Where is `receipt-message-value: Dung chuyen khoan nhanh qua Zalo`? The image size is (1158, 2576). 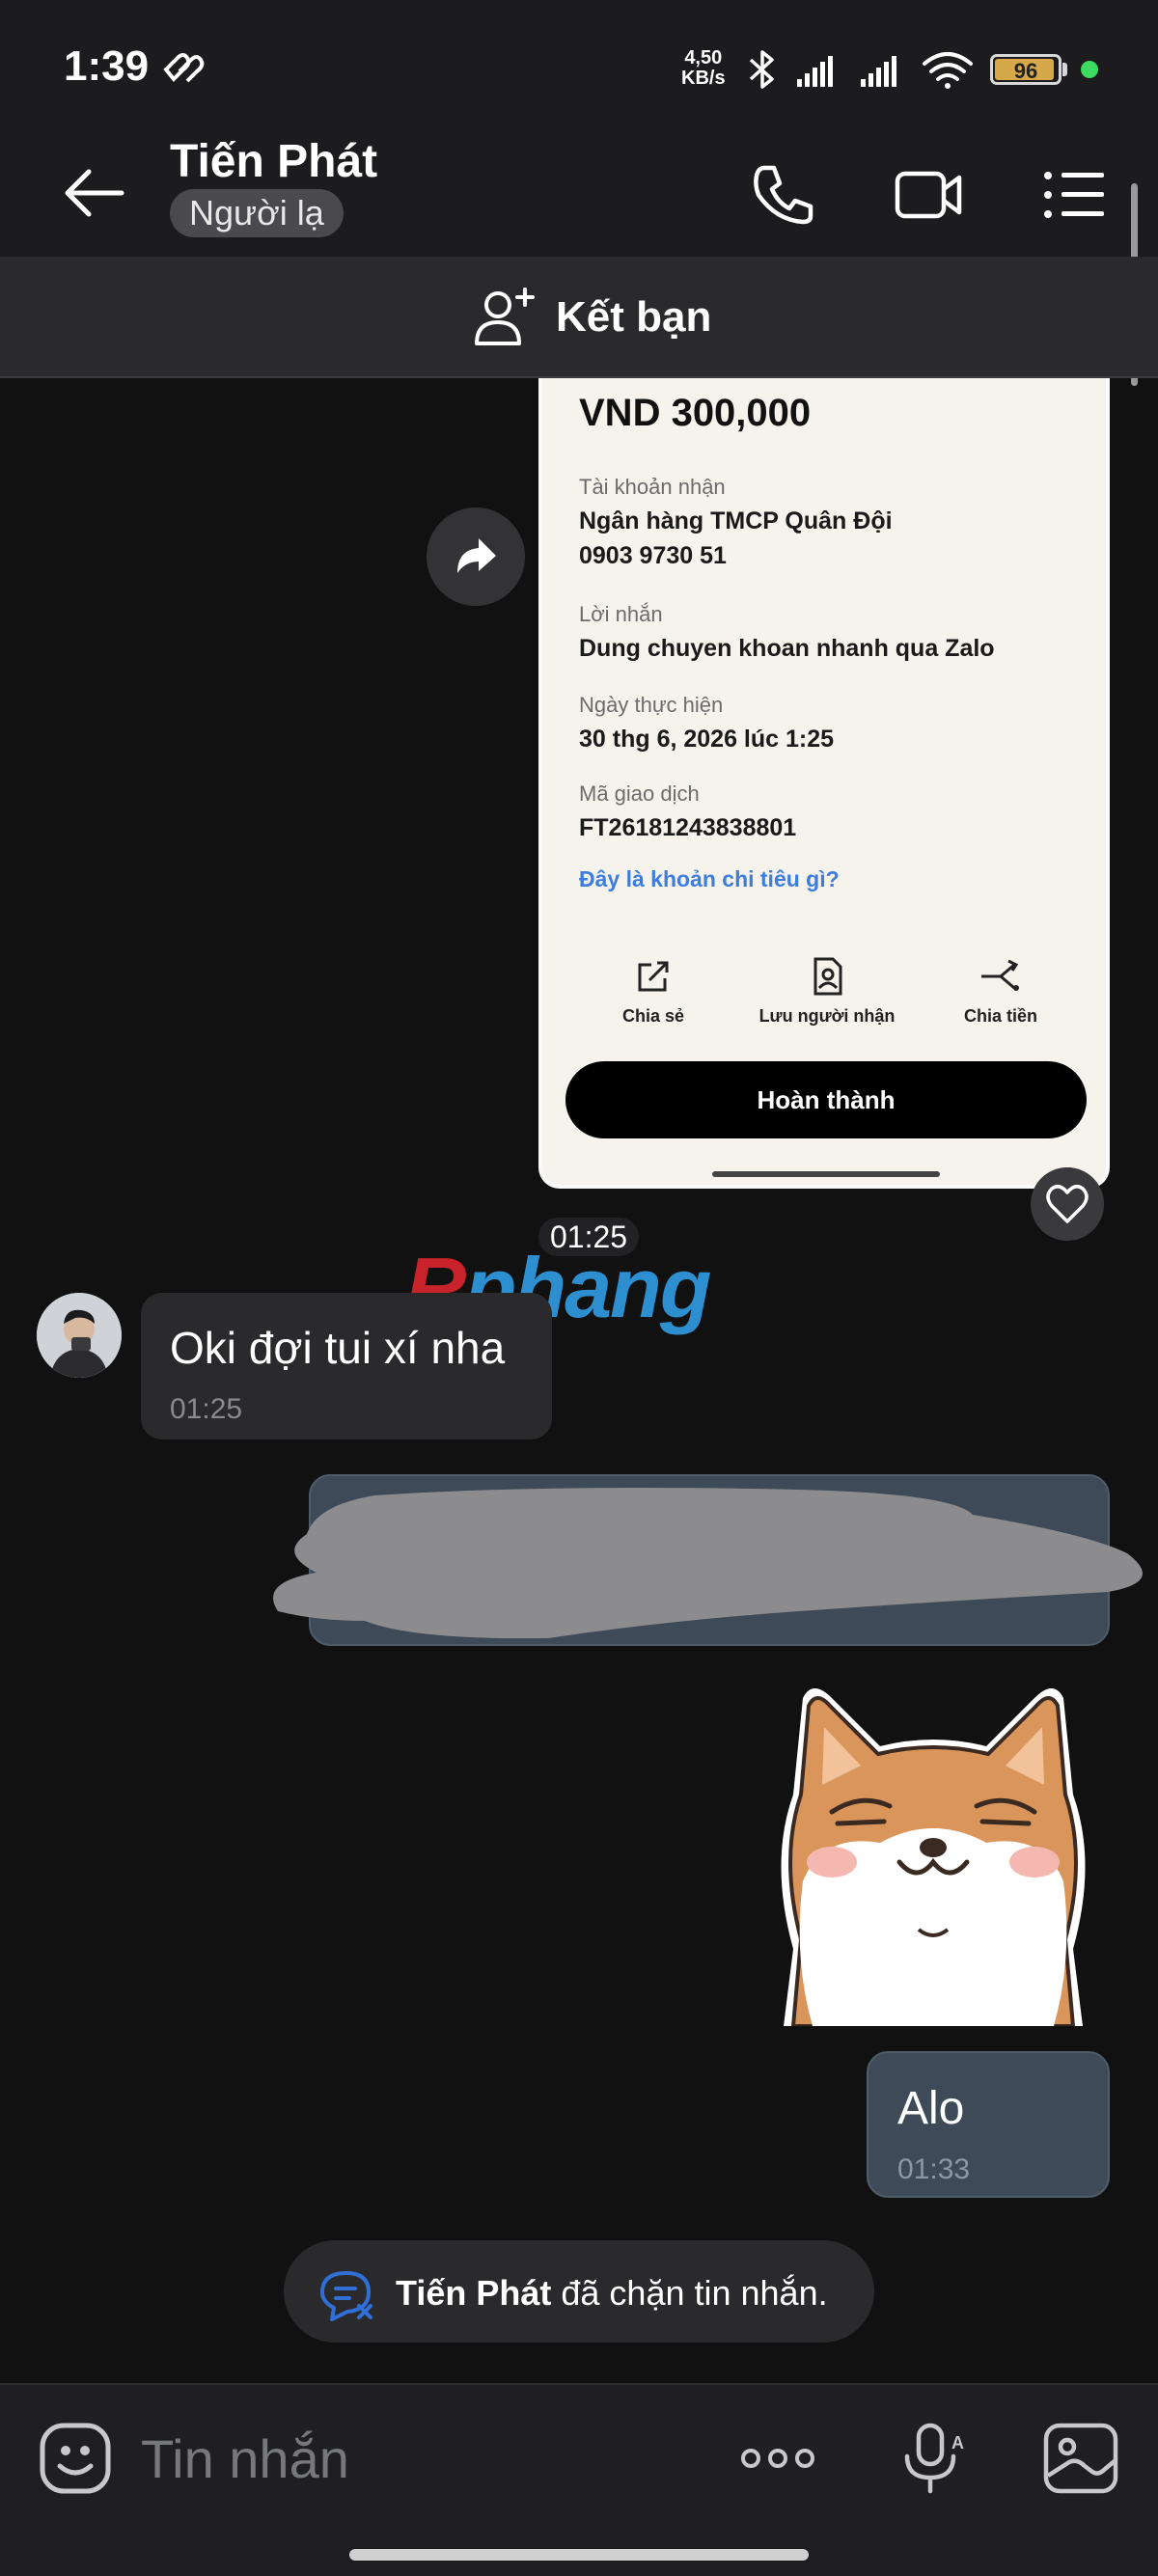 receipt-message-value: Dung chuyen khoan nhanh qua Zalo is located at coordinates (787, 649).